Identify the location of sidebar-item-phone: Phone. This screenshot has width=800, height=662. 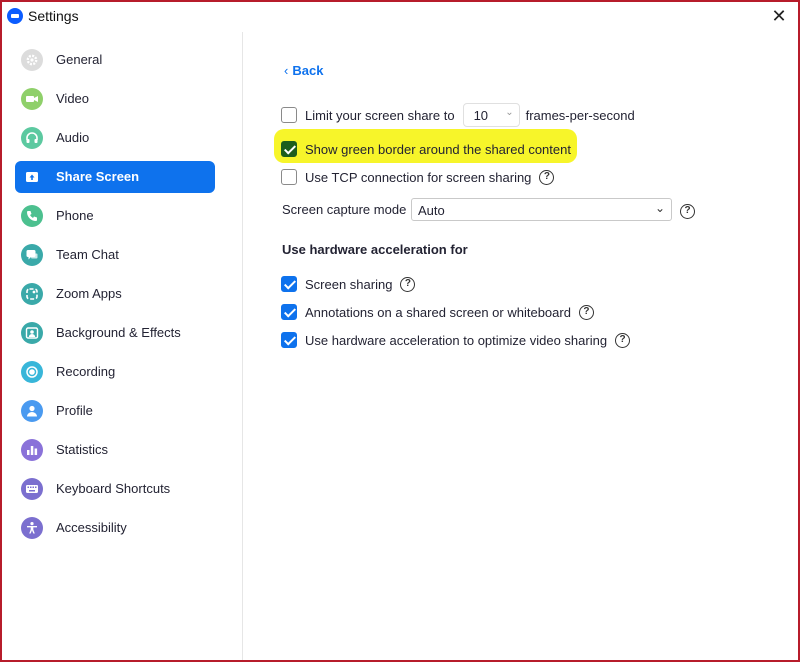
(115, 216).